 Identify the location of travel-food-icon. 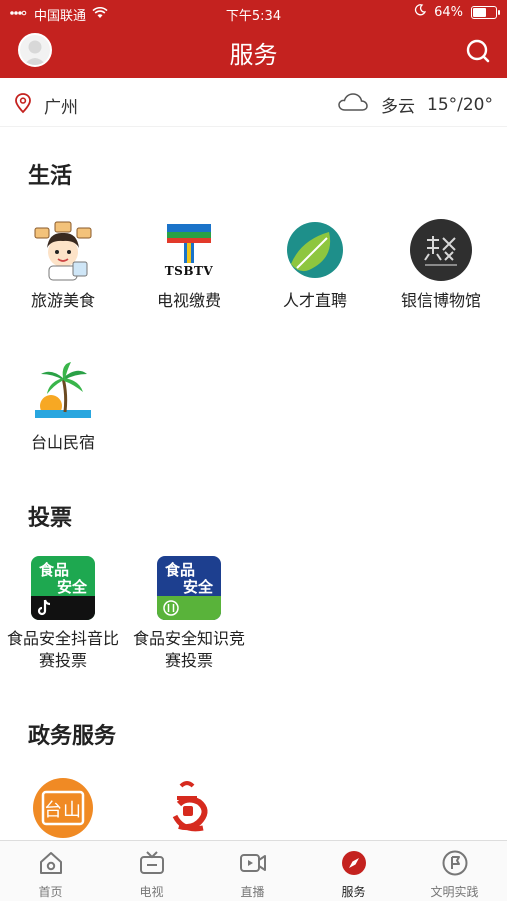
(63, 250).